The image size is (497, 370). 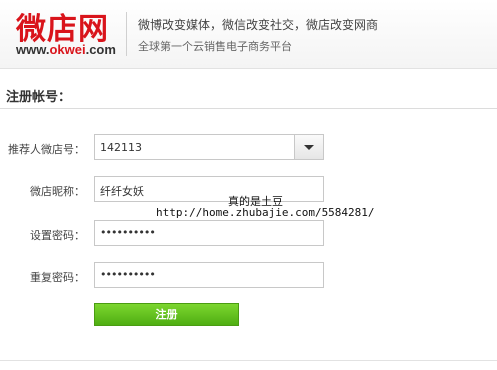 What do you see at coordinates (100, 49) in the screenshot?
I see `logo-url-suffix: .com` at bounding box center [100, 49].